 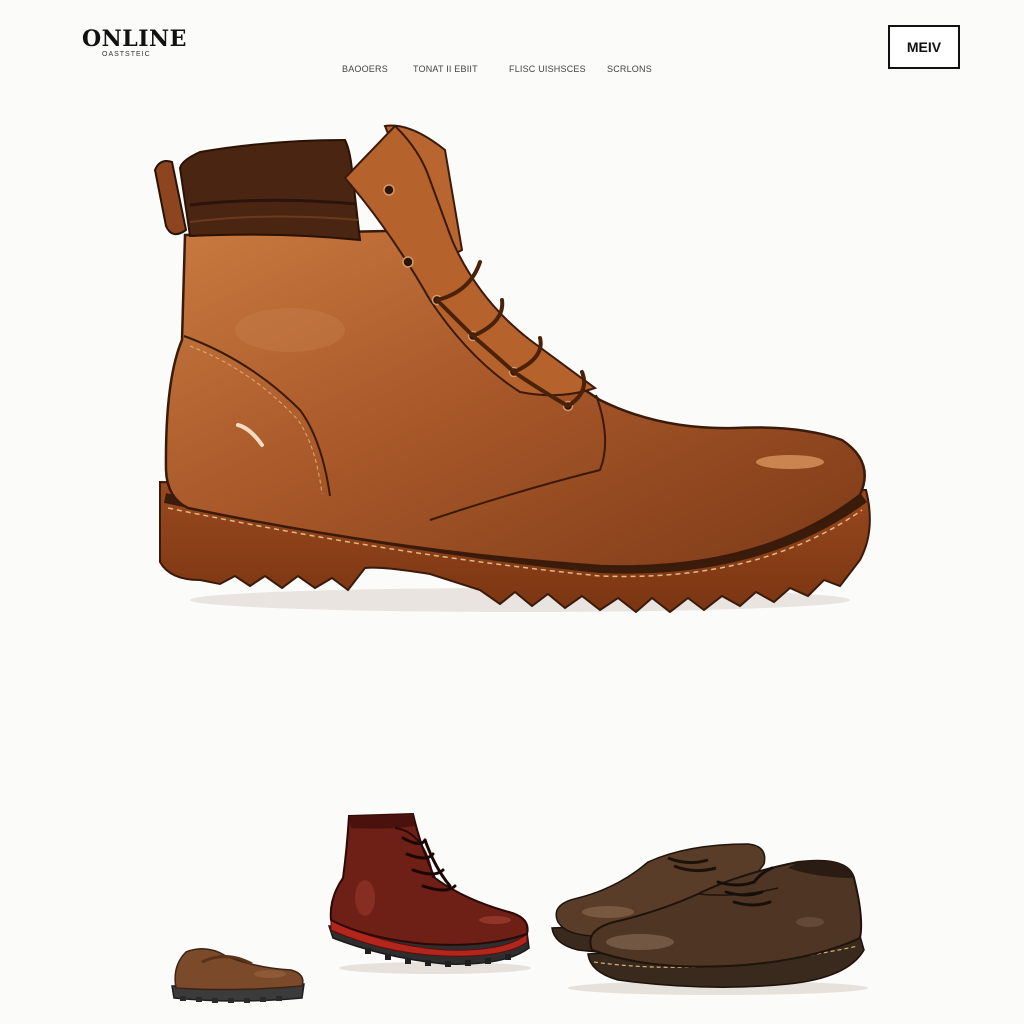 I want to click on nav-item-3: FLISC UISHSCES, so click(x=547, y=69).